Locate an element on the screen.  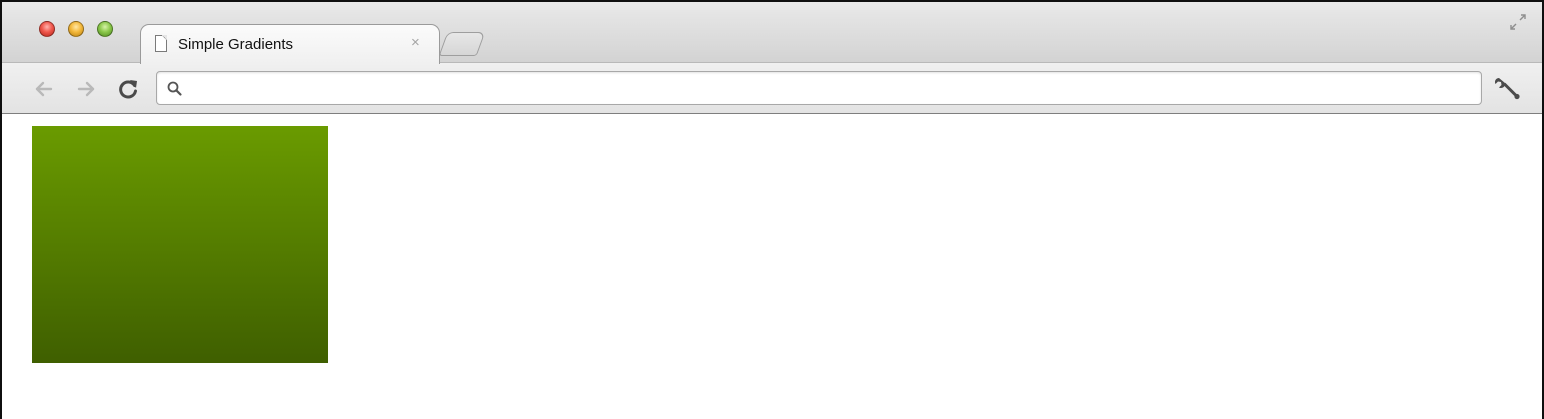
tab-strip: Simple Gradients × is located at coordinates (772, 33).